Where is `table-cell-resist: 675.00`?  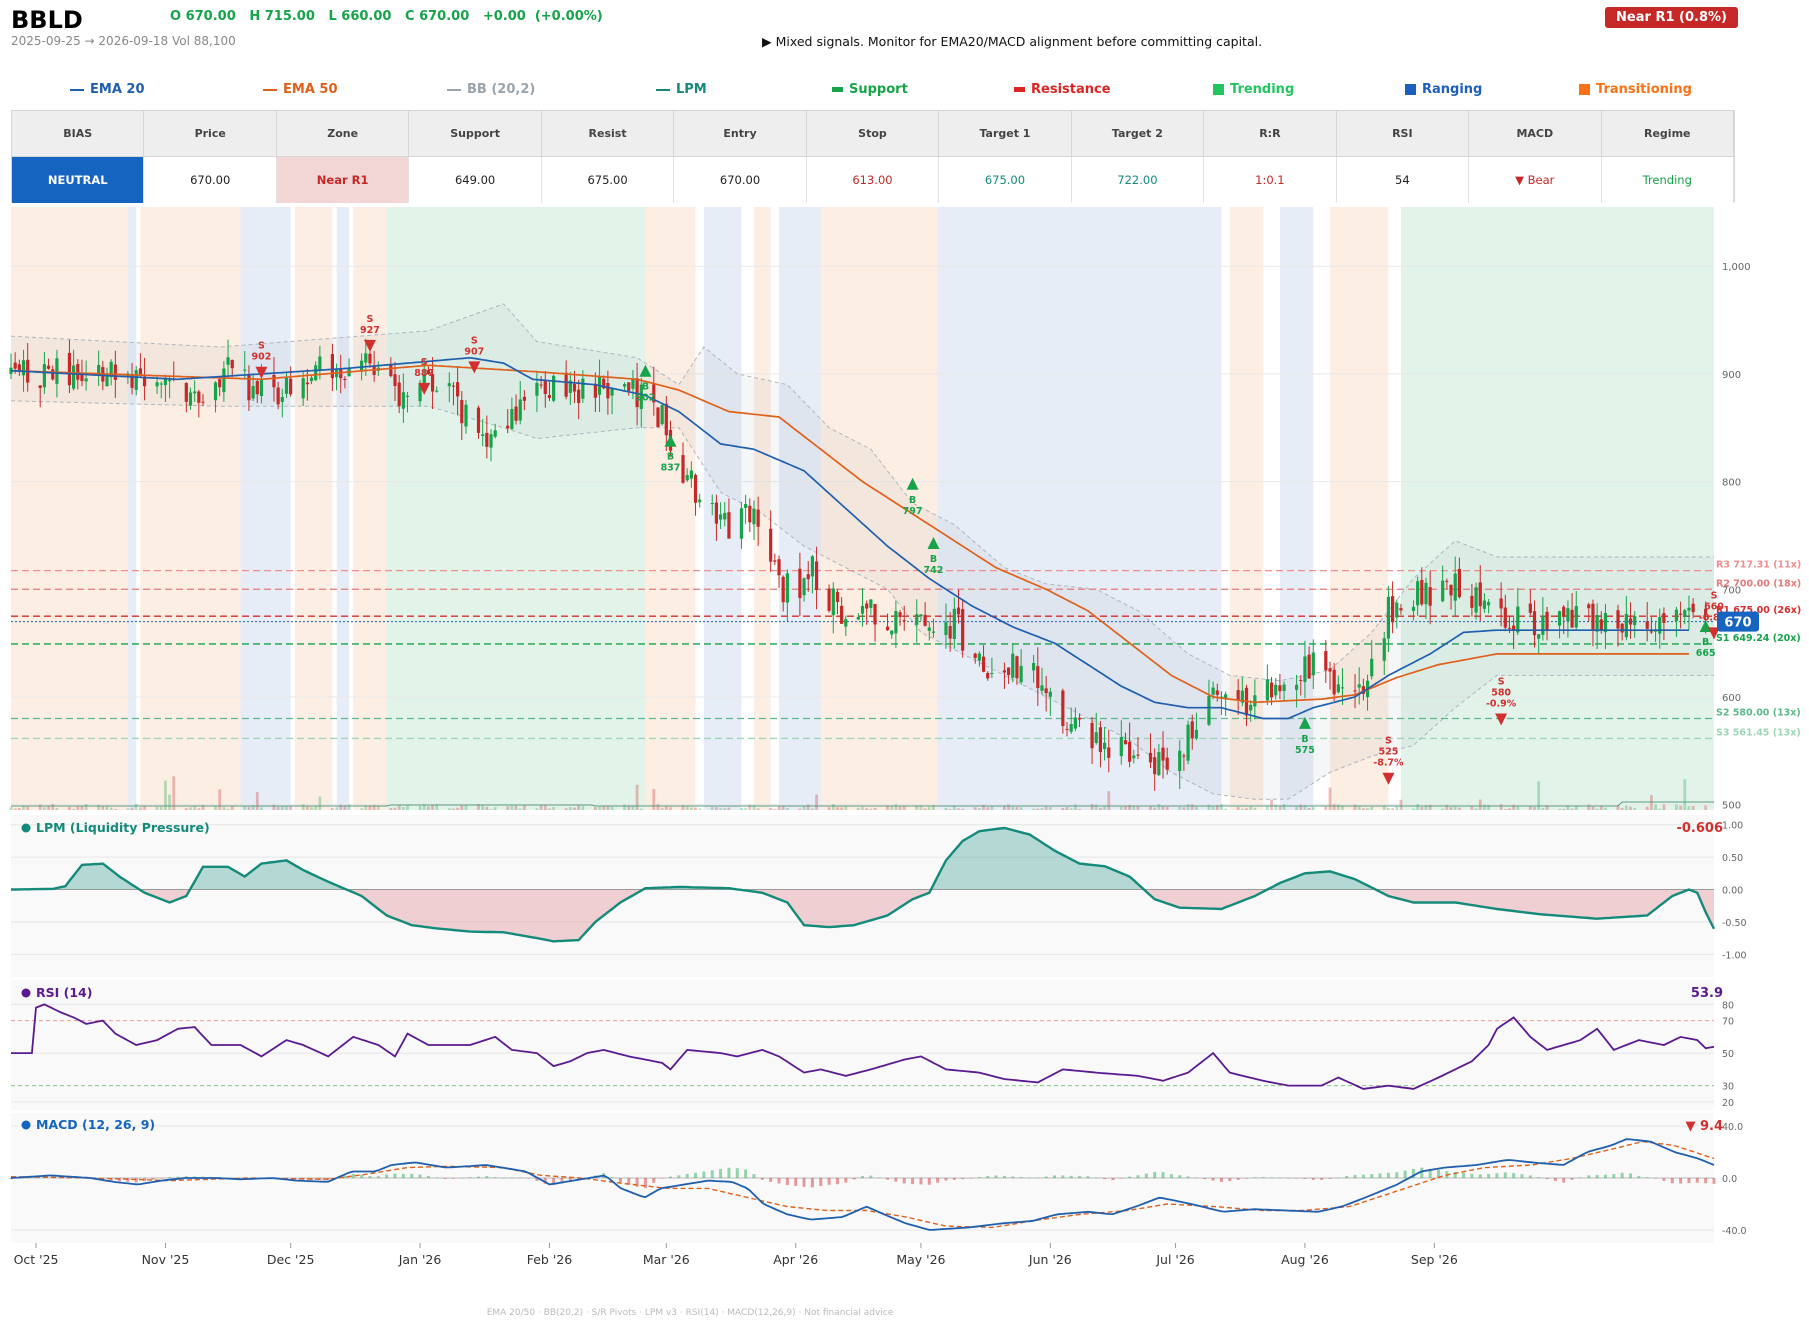 table-cell-resist: 675.00 is located at coordinates (608, 180).